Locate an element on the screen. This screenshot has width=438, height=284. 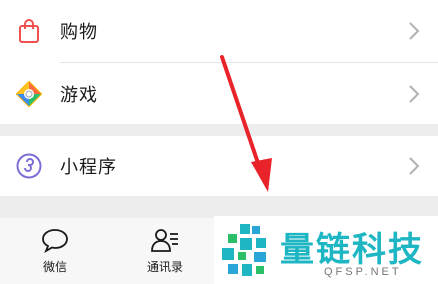
tab-chats: 微信 is located at coordinates (55, 251).